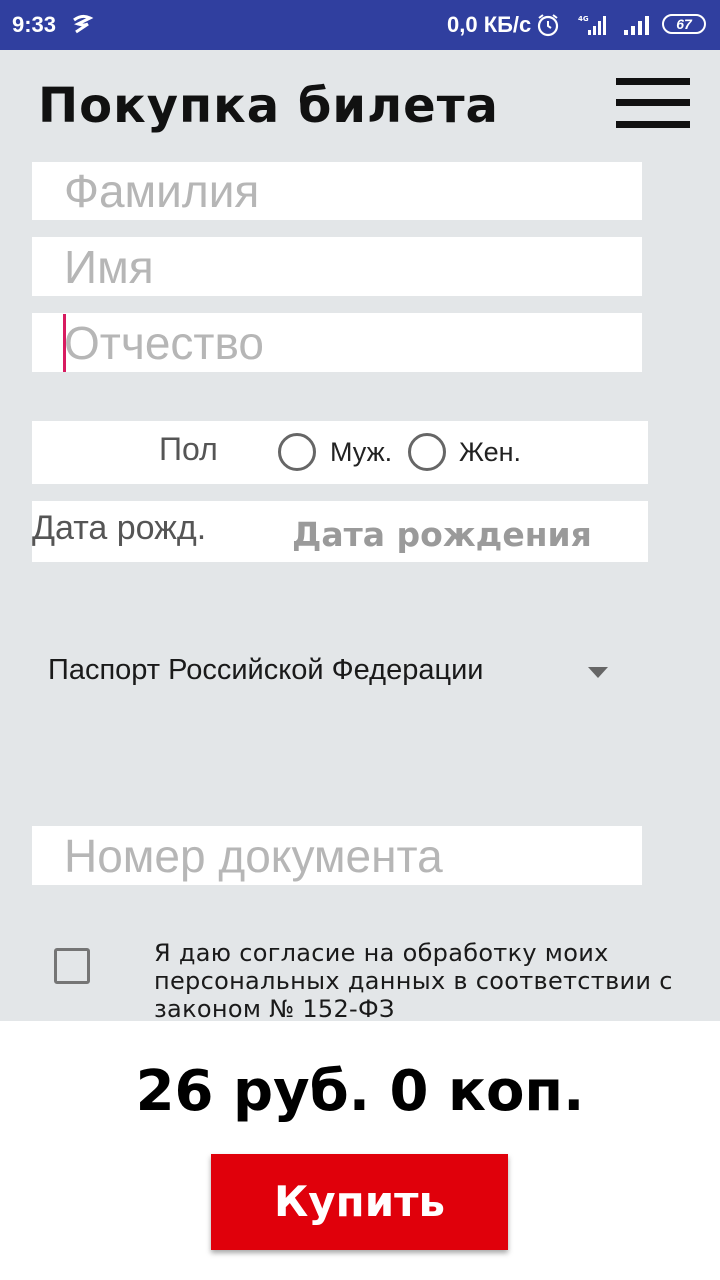 Image resolution: width=720 pixels, height=1280 pixels. I want to click on status-time: 9:33, so click(34, 24).